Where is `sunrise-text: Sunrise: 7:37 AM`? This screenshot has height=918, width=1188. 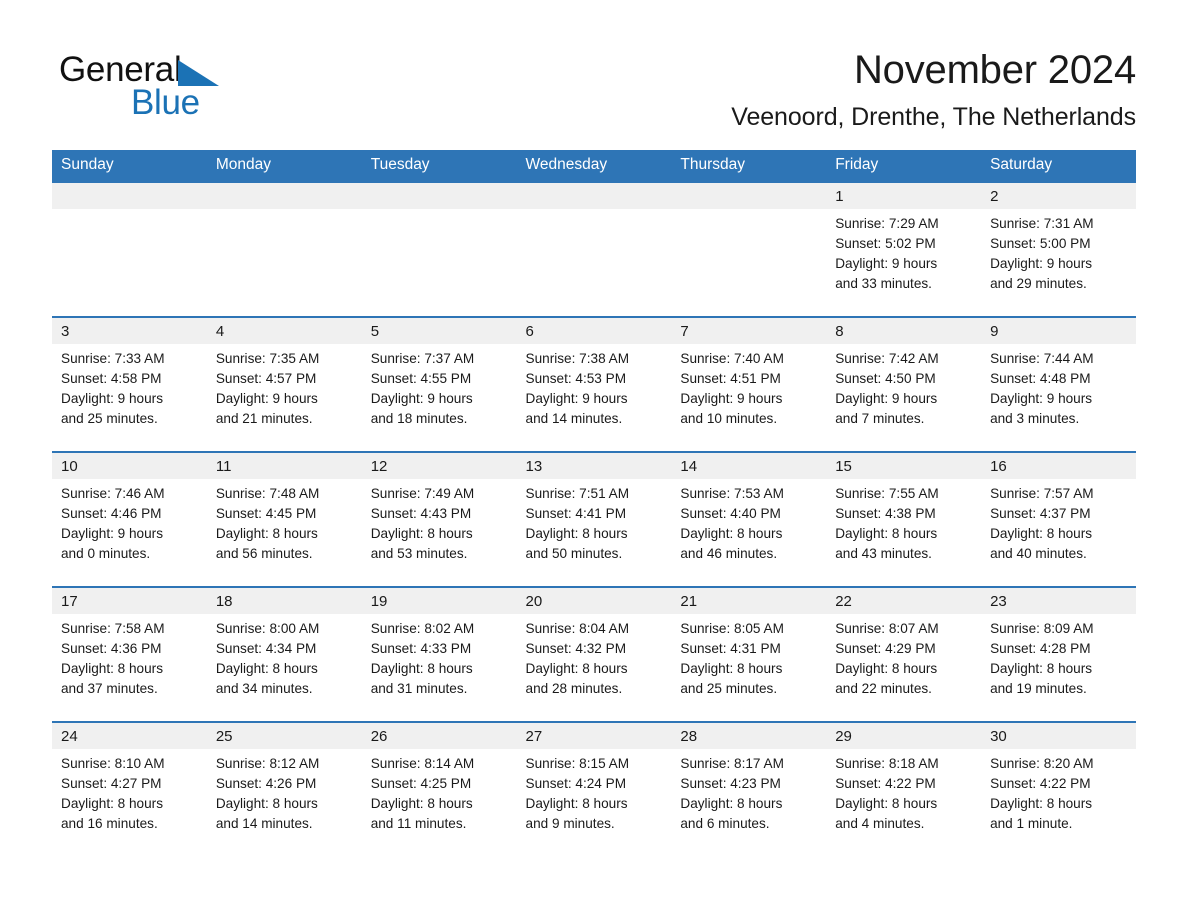 sunrise-text: Sunrise: 7:37 AM is located at coordinates (422, 358).